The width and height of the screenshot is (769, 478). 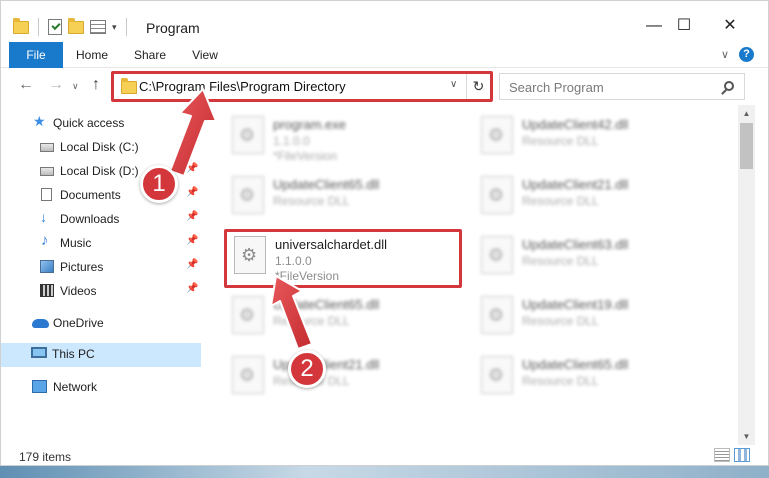 I want to click on sidebar-item-network: Network, so click(x=101, y=387).